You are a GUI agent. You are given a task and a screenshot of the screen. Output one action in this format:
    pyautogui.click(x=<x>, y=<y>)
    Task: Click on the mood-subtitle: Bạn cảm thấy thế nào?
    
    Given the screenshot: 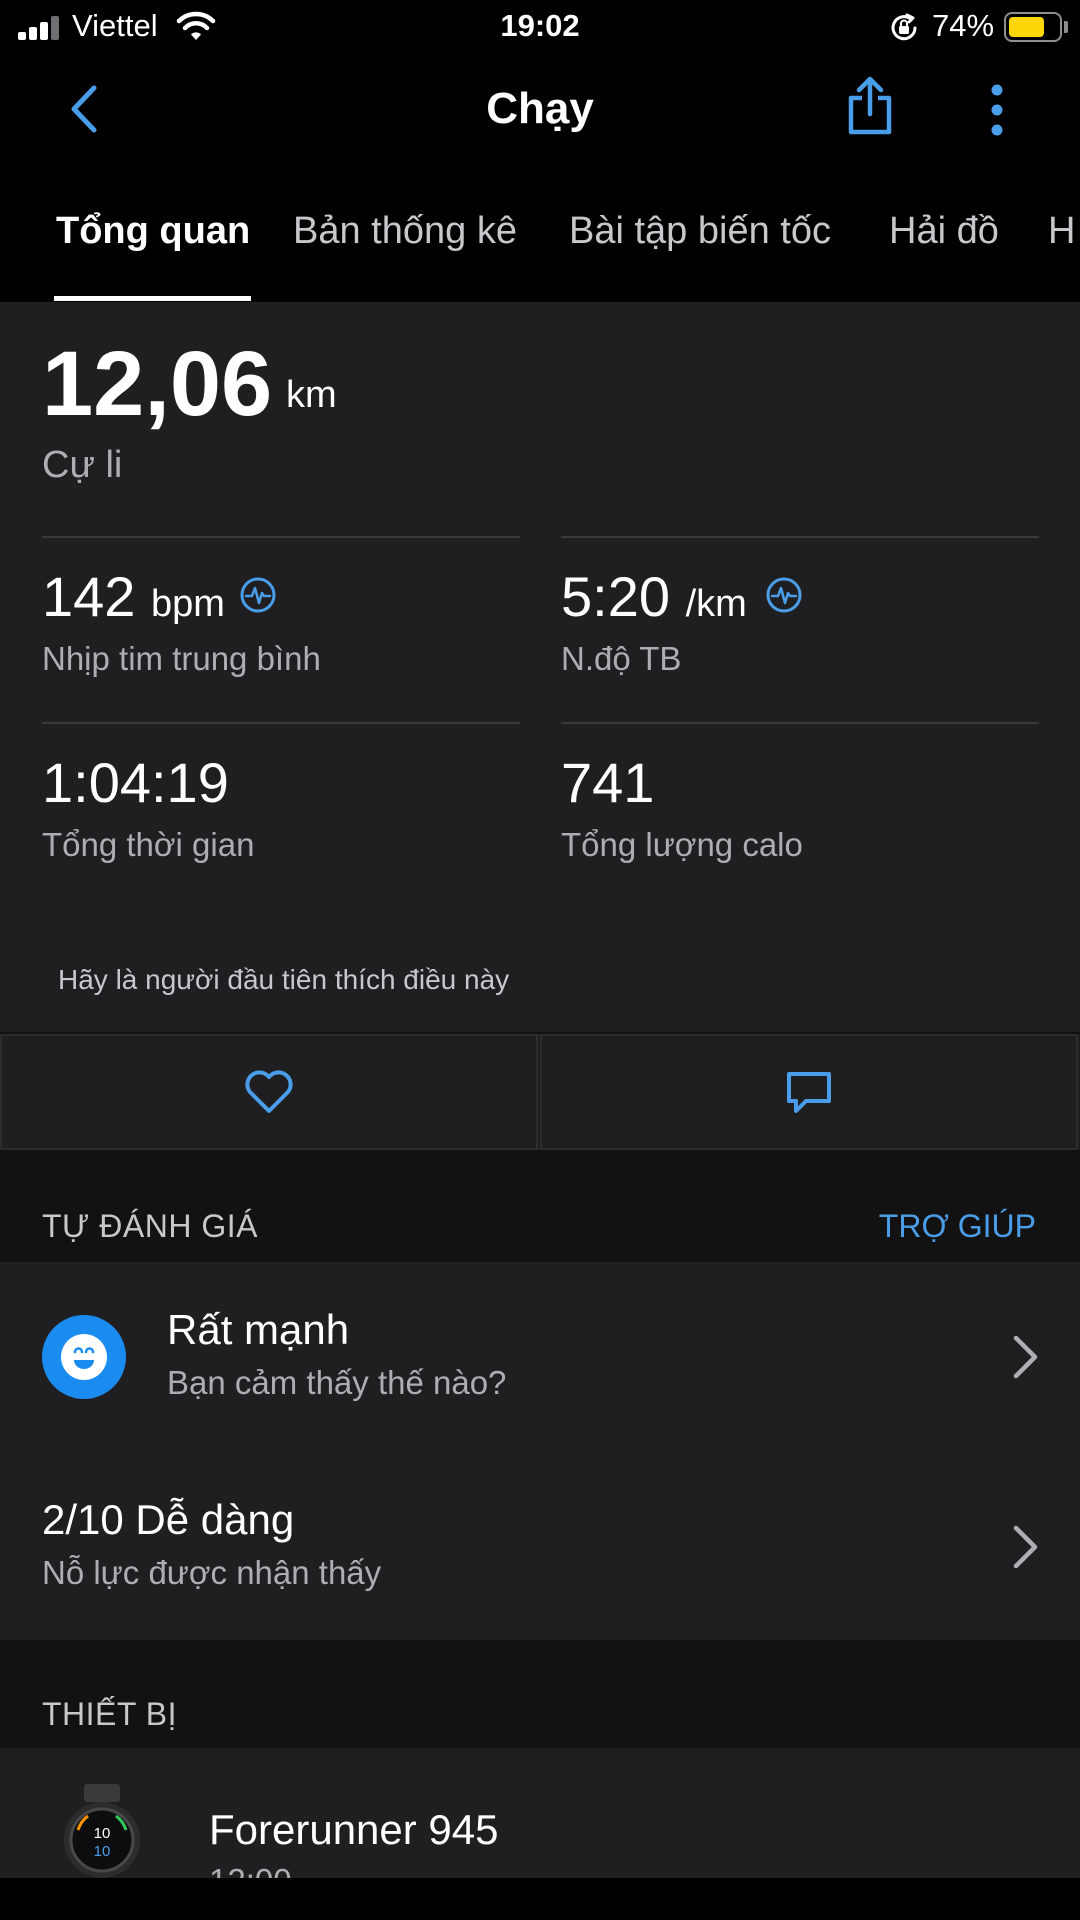 What is the action you would take?
    pyautogui.click(x=337, y=1382)
    